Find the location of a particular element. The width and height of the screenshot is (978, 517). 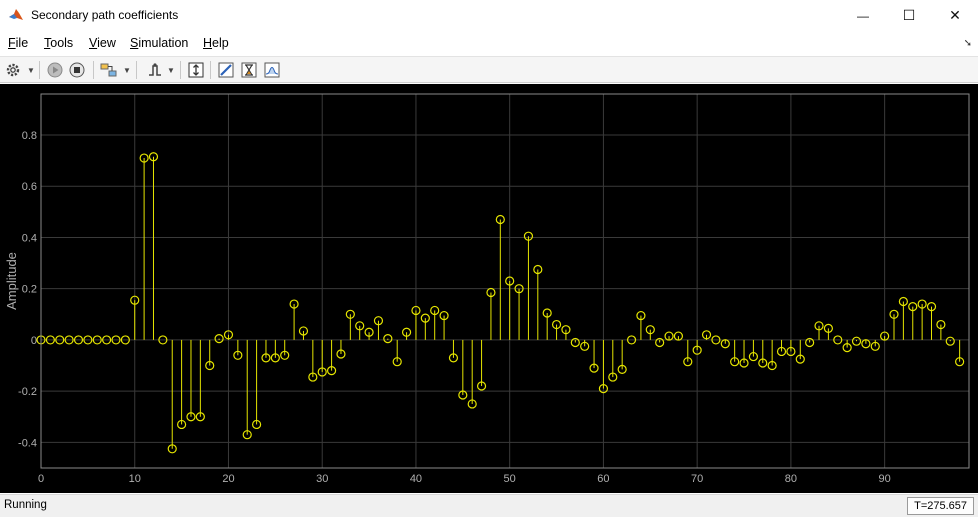

y-tick-label: -0.2 is located at coordinates (27, 392).